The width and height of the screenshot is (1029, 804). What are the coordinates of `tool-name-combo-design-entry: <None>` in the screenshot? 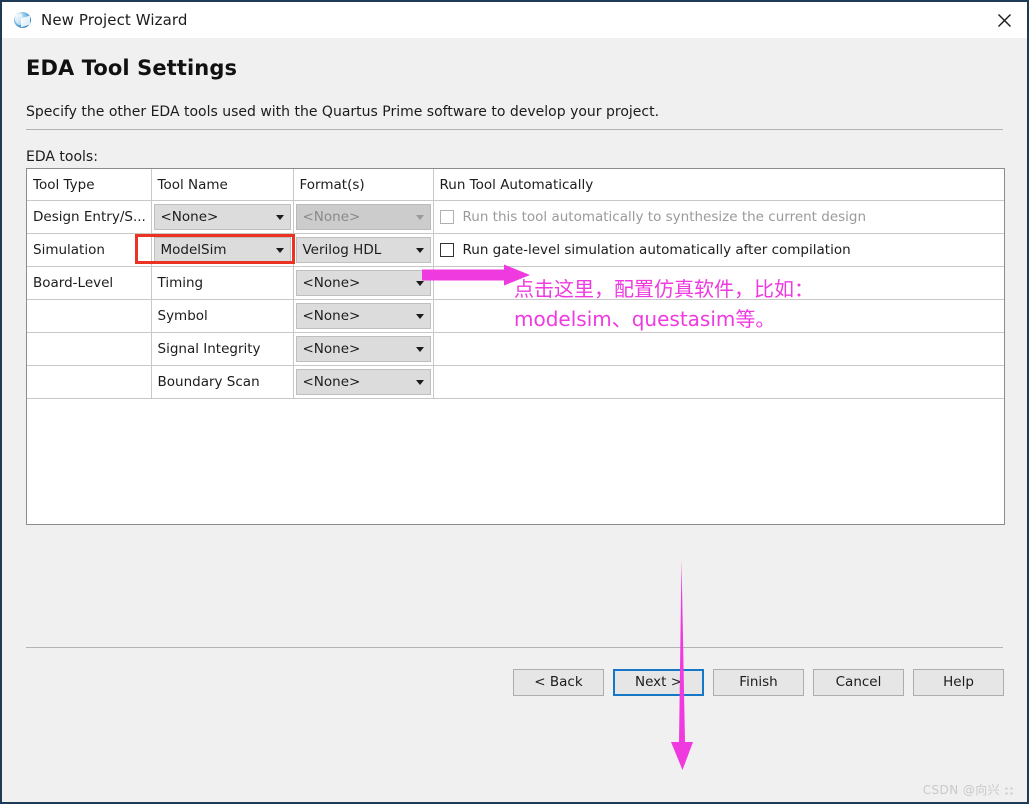 It's located at (222, 217).